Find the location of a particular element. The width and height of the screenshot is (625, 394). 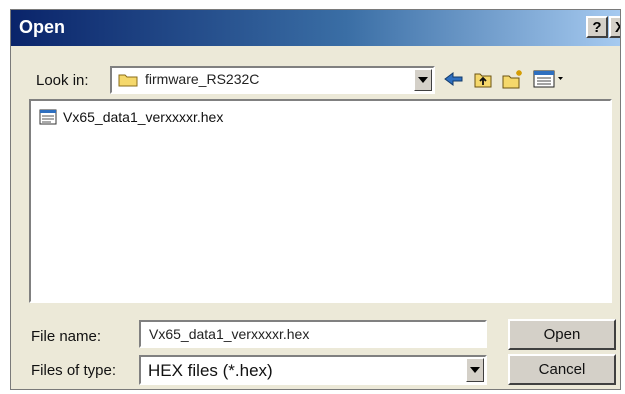

look-in-label: Look in: is located at coordinates (62, 80).